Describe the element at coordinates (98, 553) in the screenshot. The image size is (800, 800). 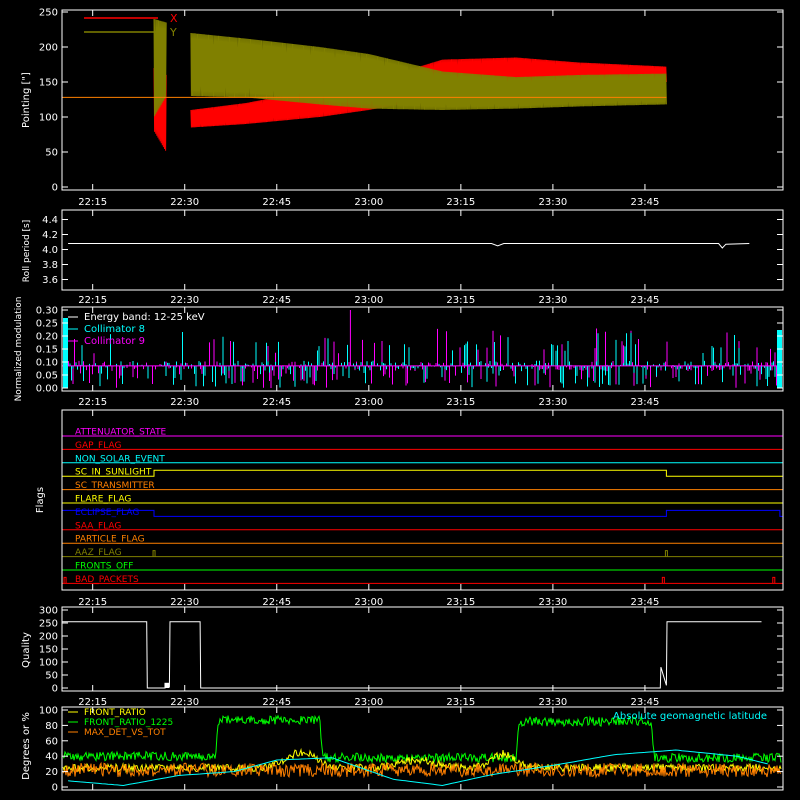
I see `flag-label: AAZ_FLAG` at that location.